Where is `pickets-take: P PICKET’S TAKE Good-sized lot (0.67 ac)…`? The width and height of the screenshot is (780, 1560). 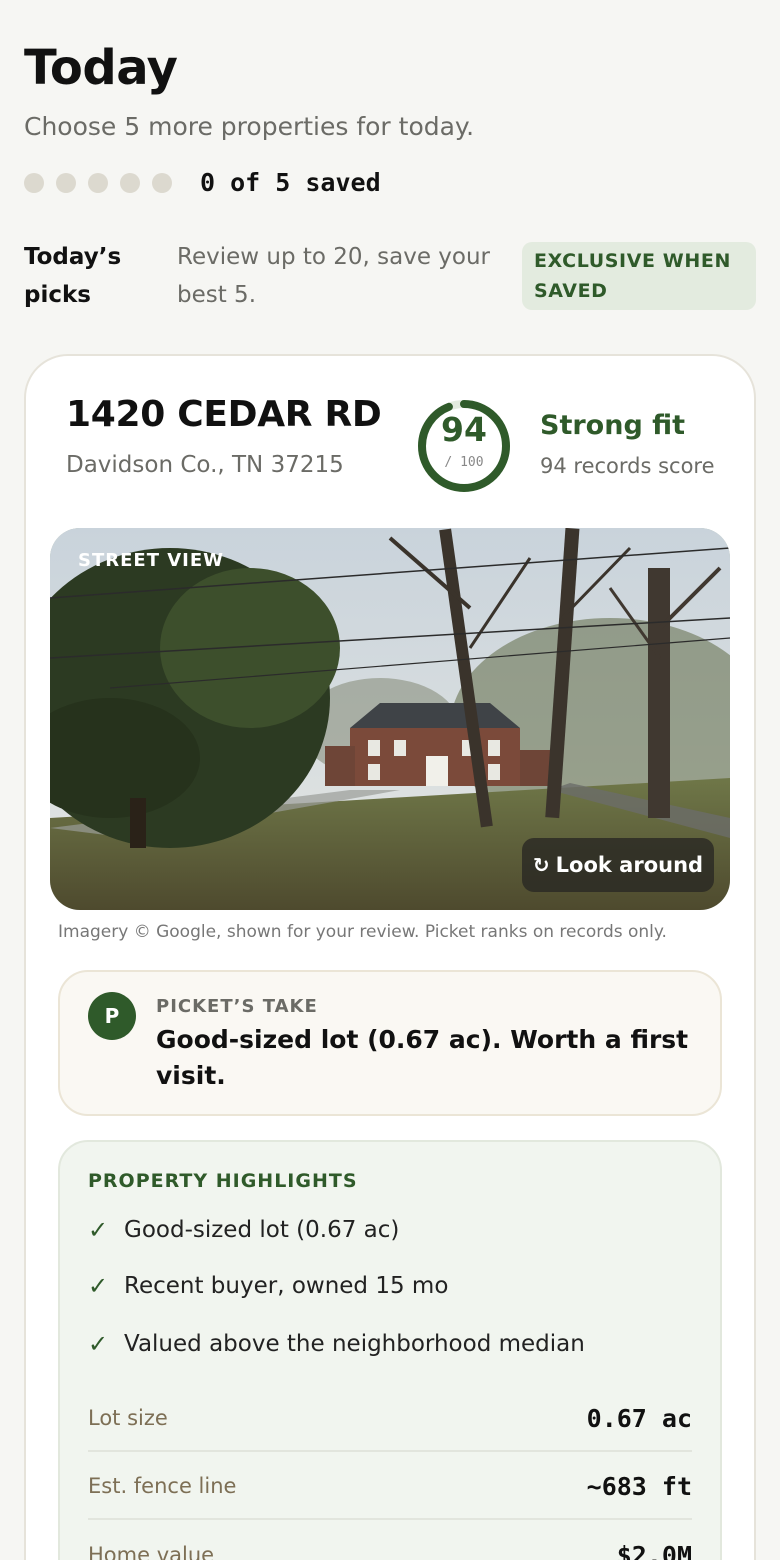 pickets-take: P PICKET’S TAKE Good-sized lot (0.67 ac)… is located at coordinates (390, 1043).